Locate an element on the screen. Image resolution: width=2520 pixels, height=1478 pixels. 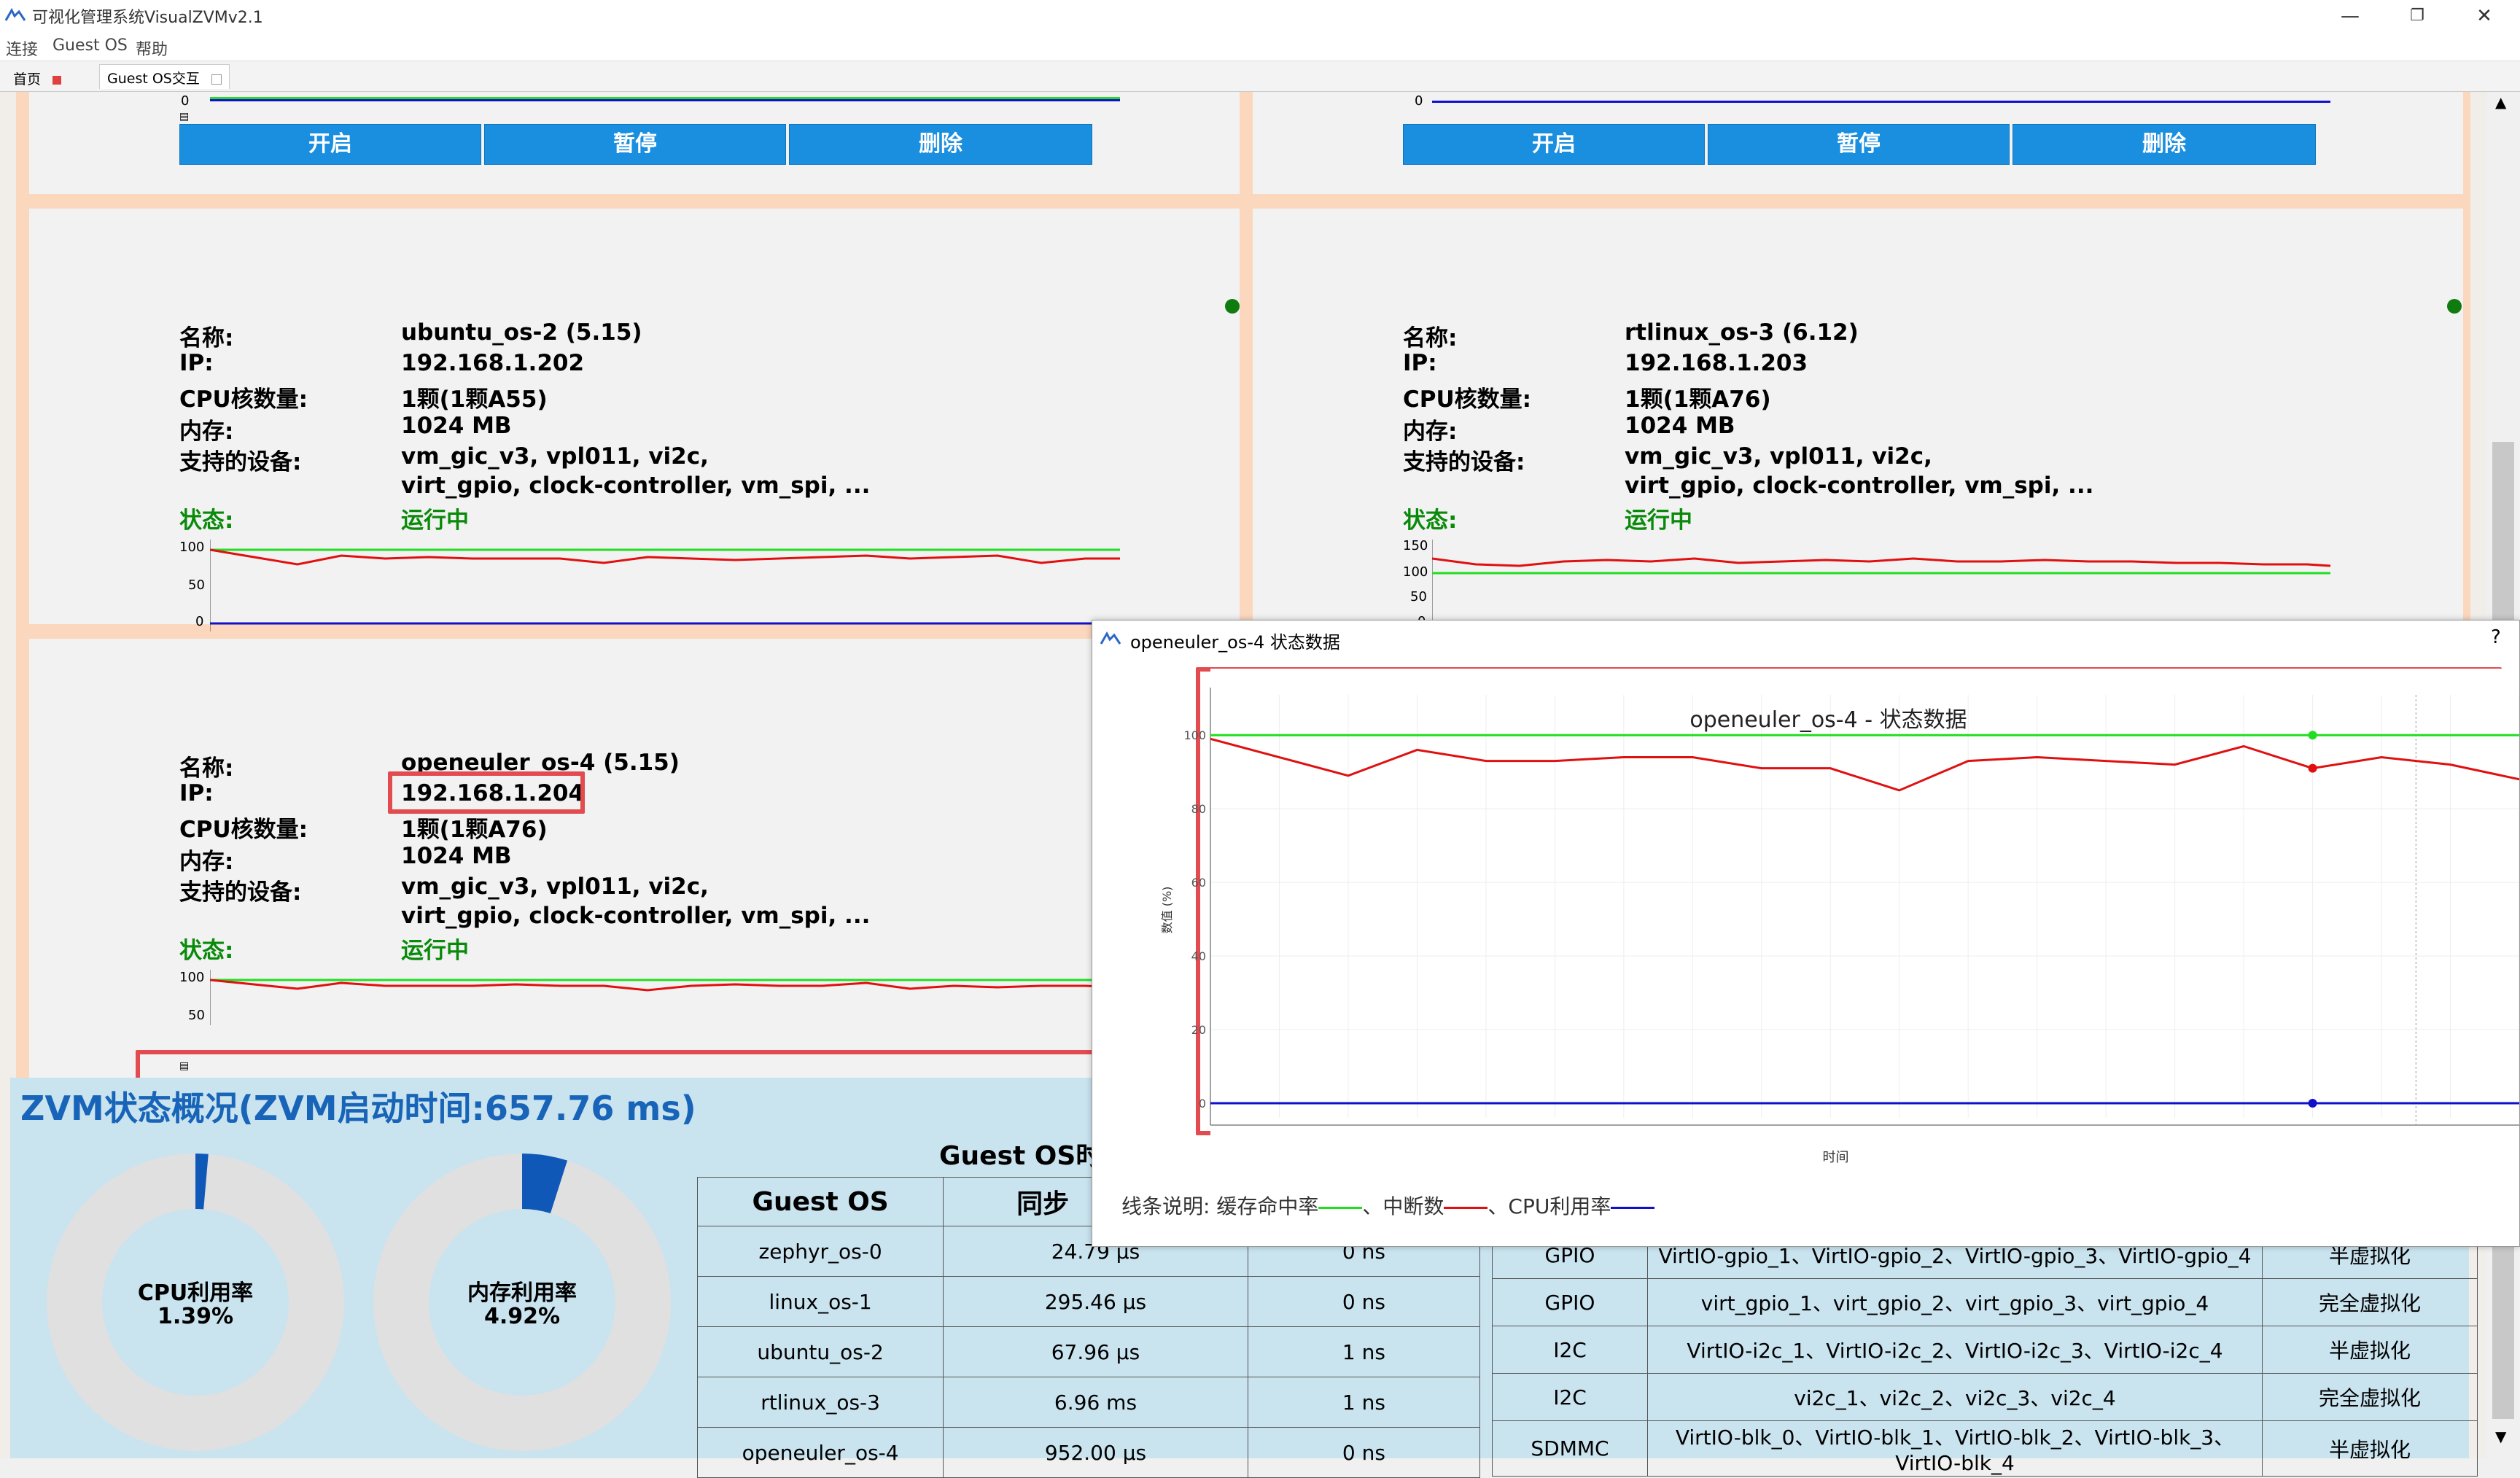
table-cell: 半虚拟化 is located at coordinates (2370, 1350).